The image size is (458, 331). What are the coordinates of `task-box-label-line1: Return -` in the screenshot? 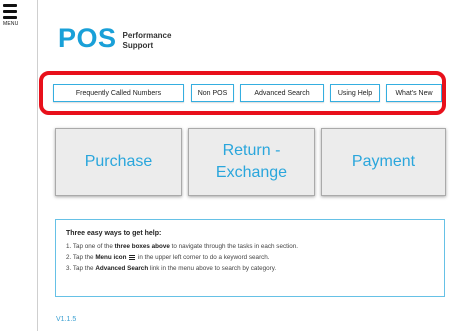 It's located at (251, 150).